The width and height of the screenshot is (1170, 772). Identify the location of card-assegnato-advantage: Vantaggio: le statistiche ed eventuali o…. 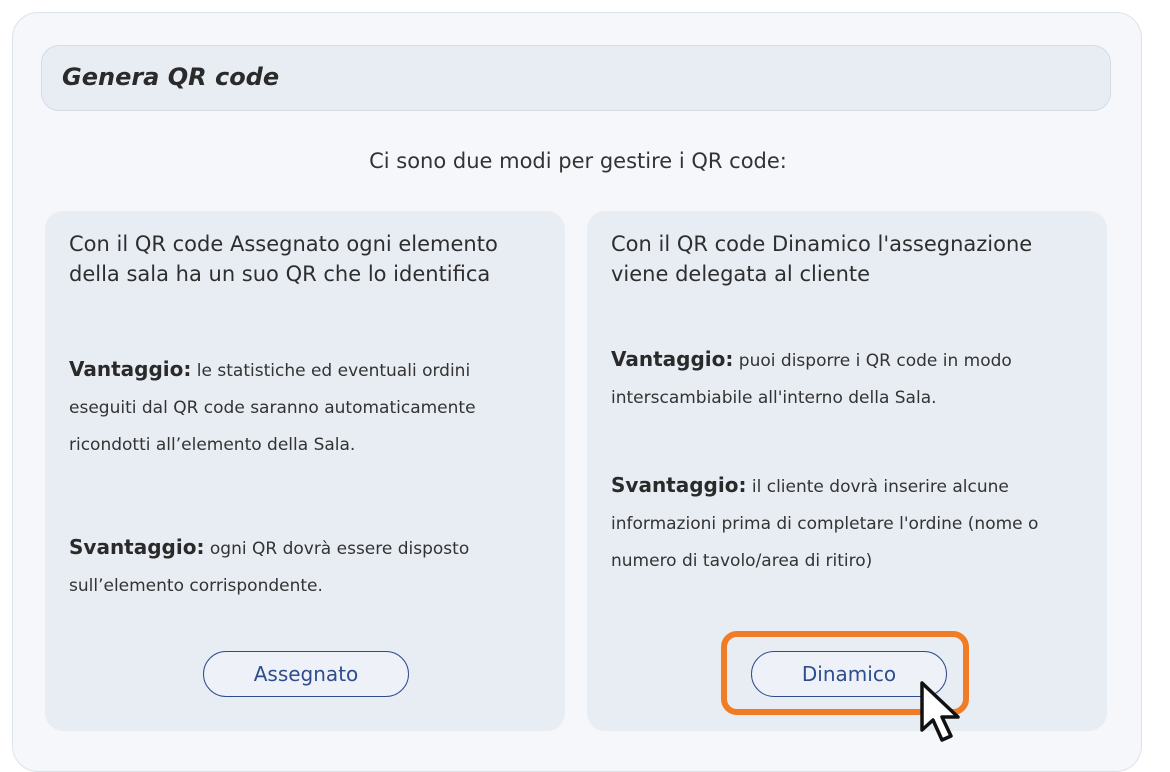
(304, 407).